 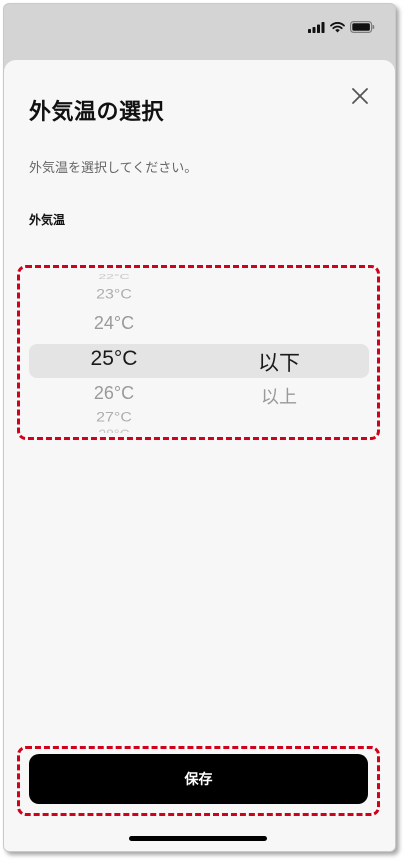 What do you see at coordinates (316, 27) in the screenshot?
I see `signal-icon` at bounding box center [316, 27].